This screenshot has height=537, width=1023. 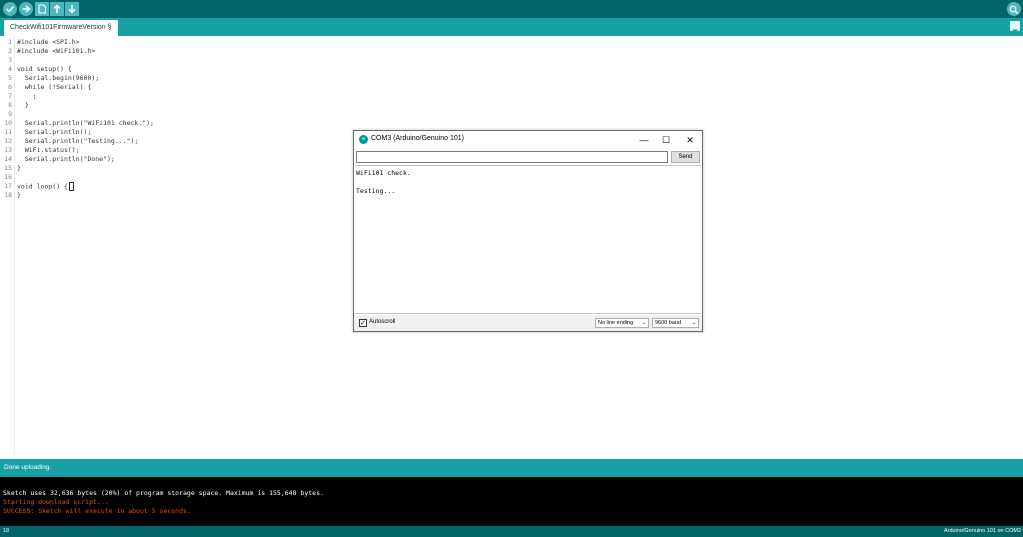 I want to click on verify-button, so click(x=10, y=9).